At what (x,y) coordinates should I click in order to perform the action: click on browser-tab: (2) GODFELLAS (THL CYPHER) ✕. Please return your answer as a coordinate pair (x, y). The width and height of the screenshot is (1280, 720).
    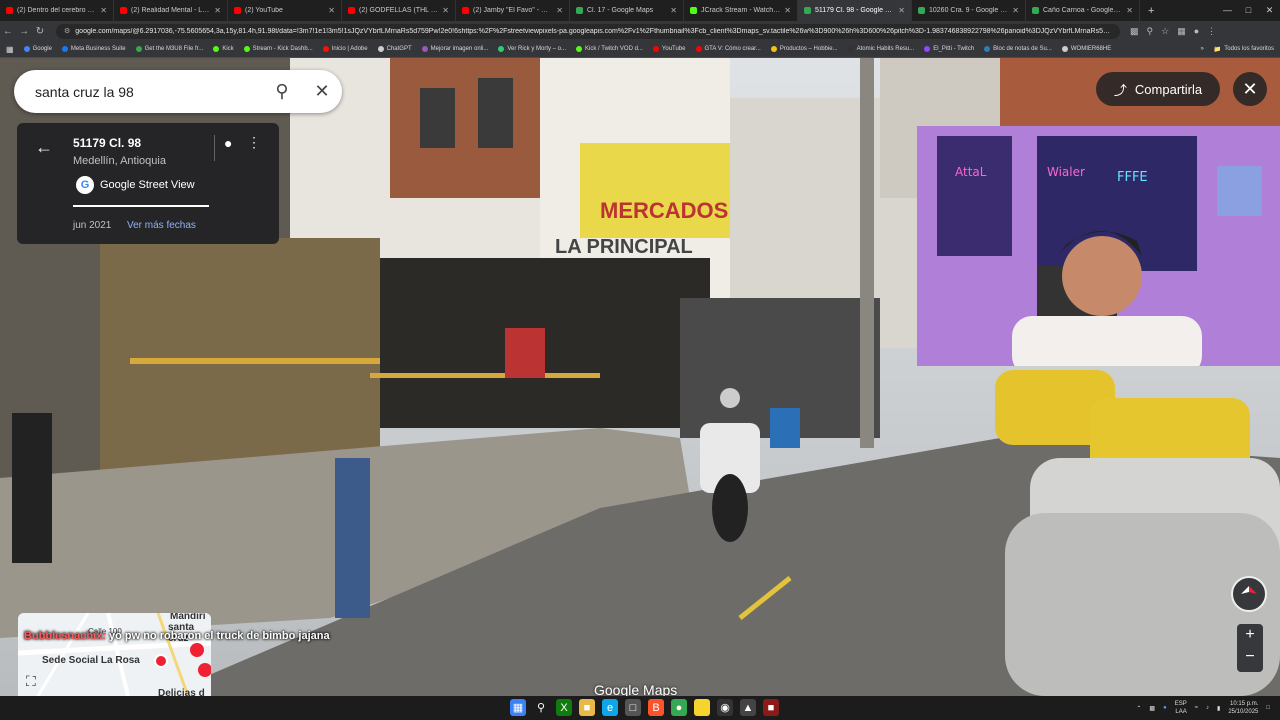
    Looking at the image, I should click on (399, 10).